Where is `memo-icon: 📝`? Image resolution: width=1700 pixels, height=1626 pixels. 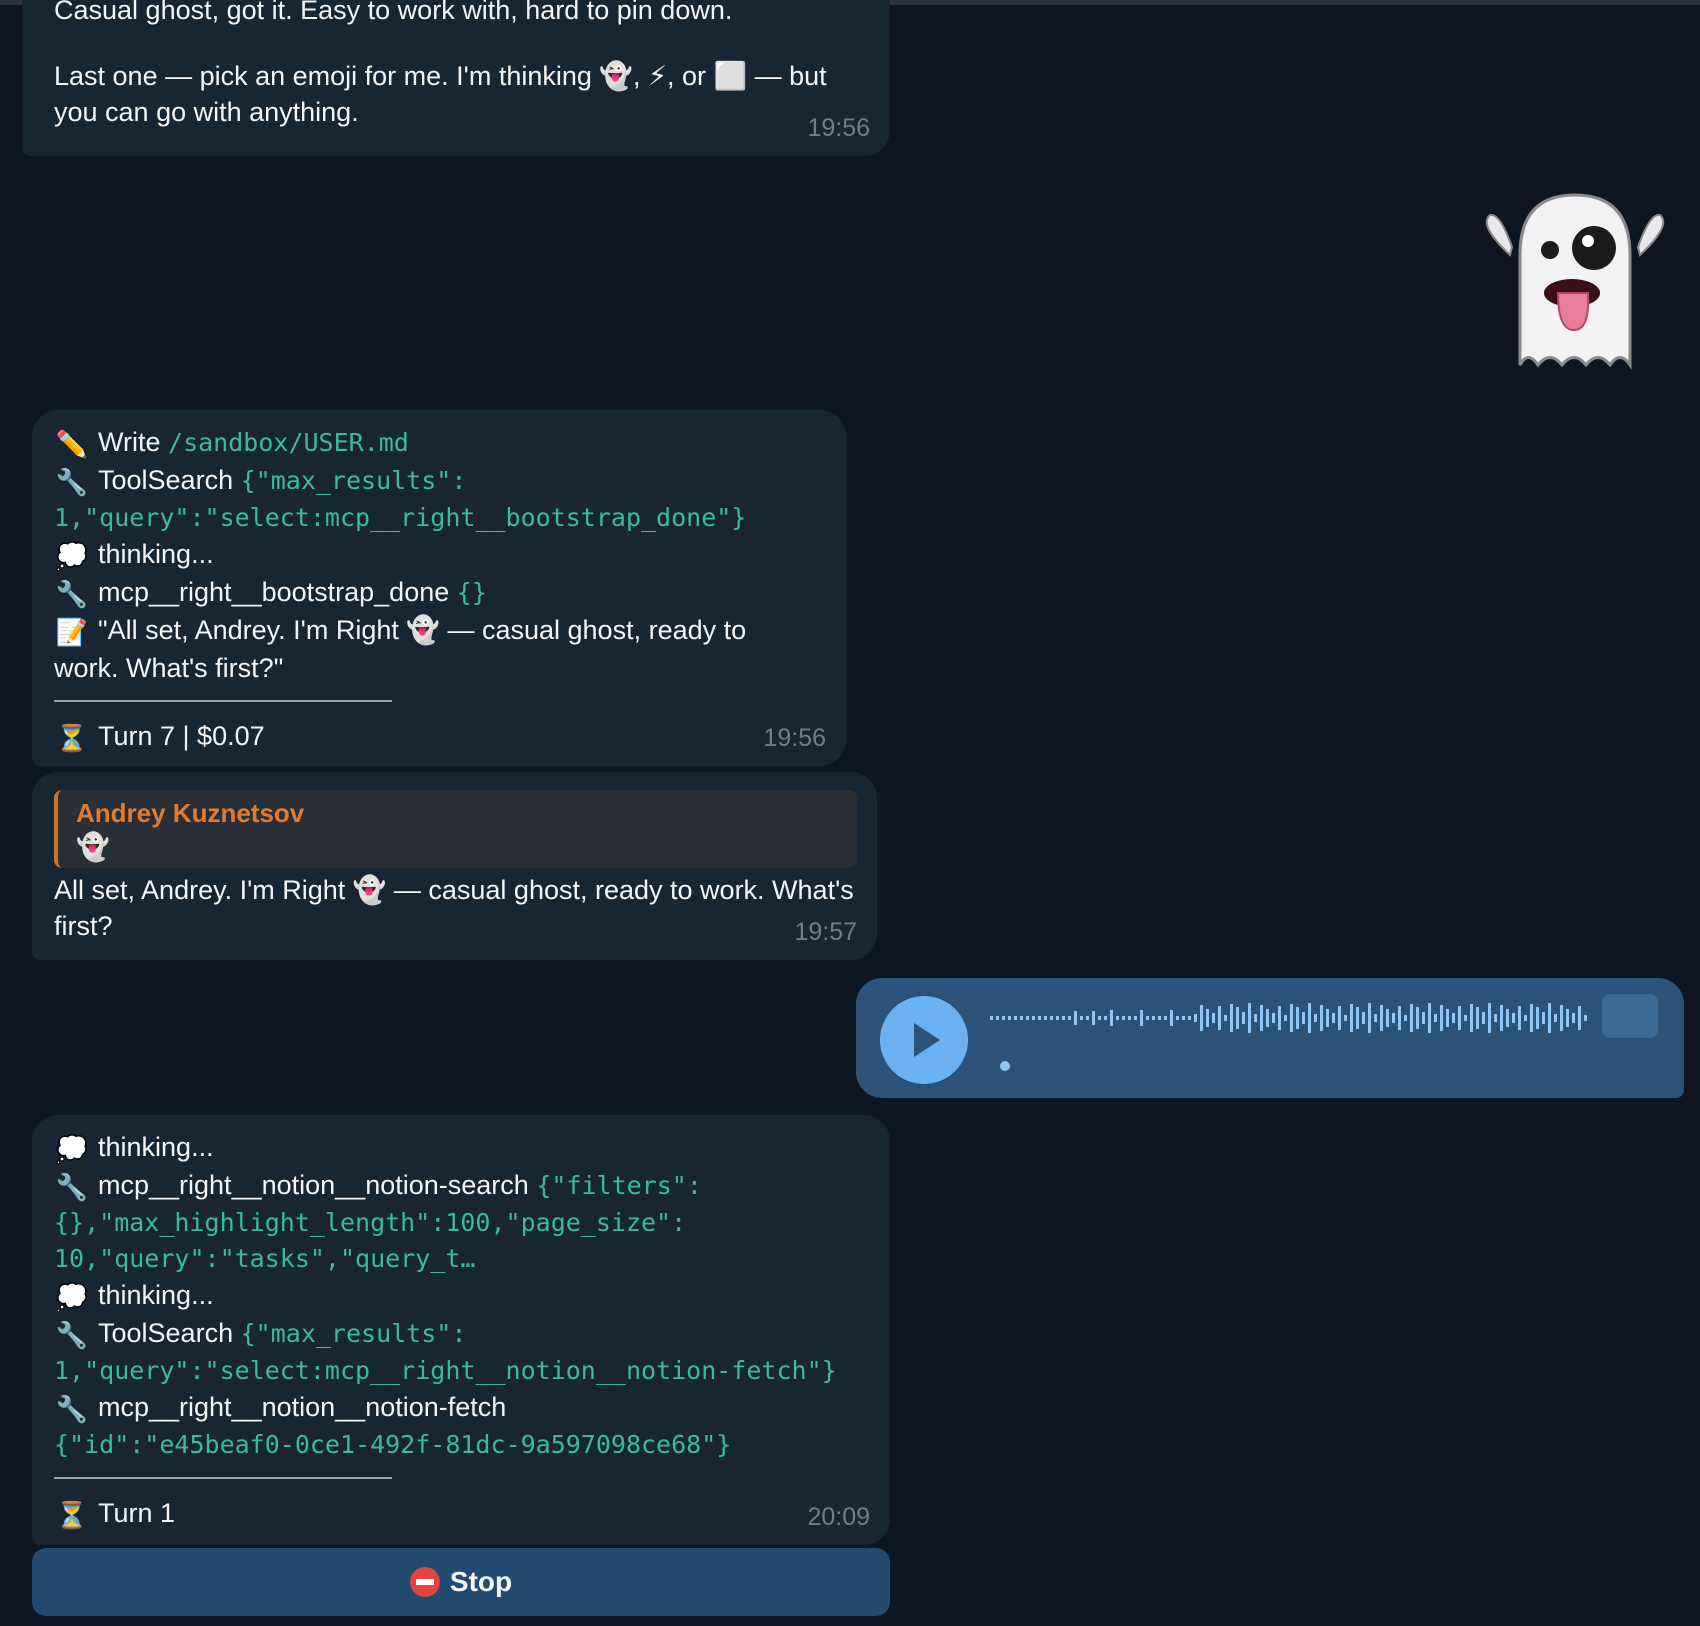
memo-icon: 📝 is located at coordinates (72, 632).